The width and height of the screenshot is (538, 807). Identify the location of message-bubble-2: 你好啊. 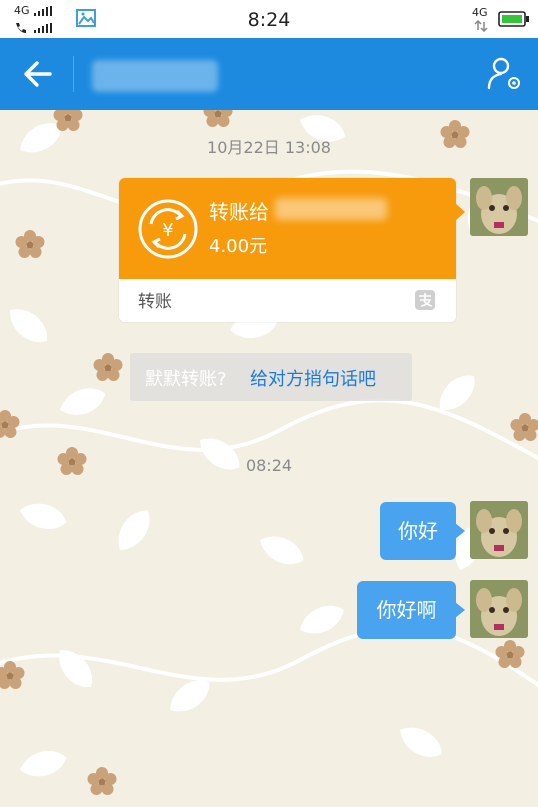
(406, 610).